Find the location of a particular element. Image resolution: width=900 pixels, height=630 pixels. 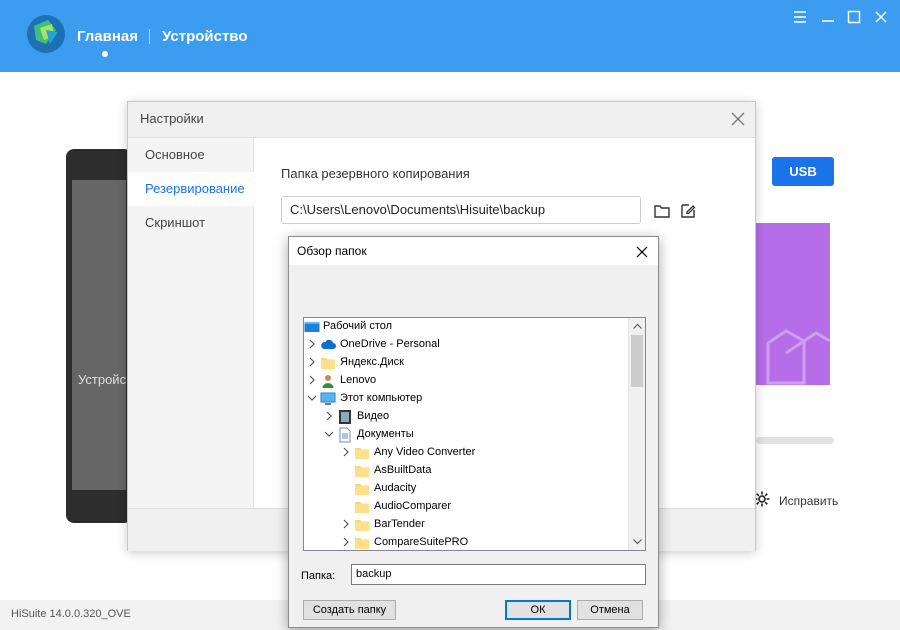

tree-item-desktop: Рабочий стол is located at coordinates (466, 327).